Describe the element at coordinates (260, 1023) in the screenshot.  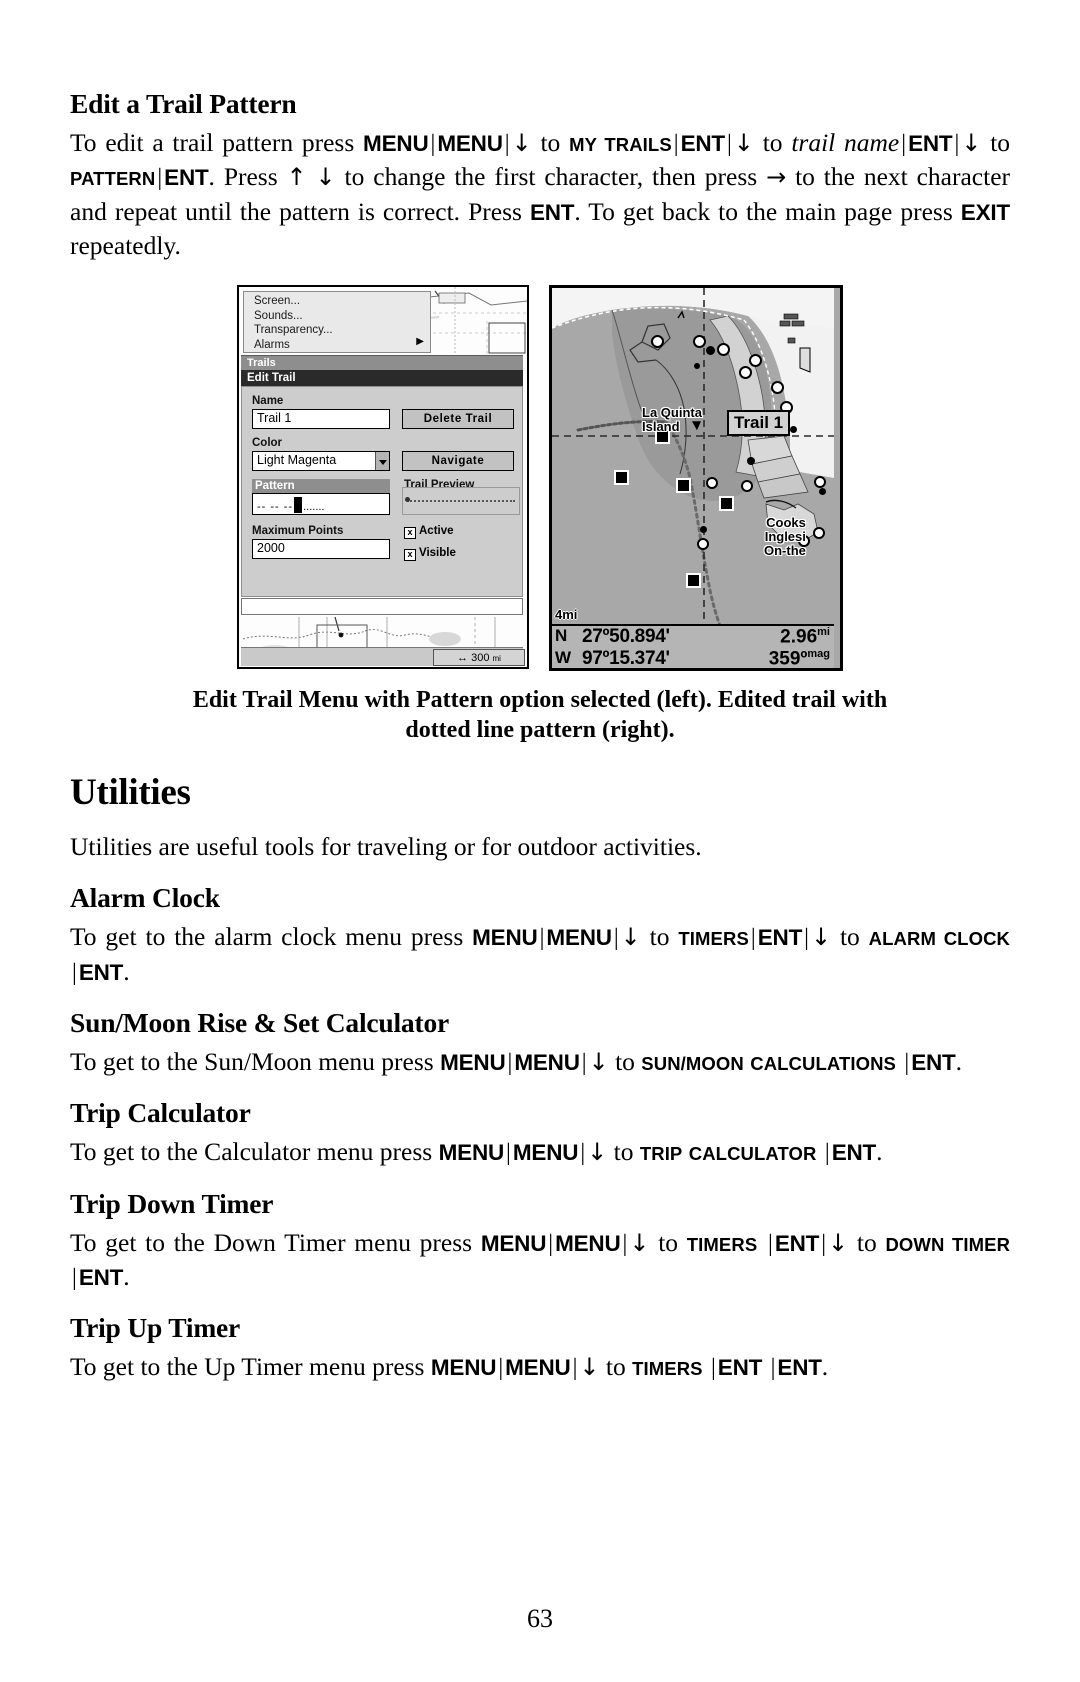
I see `sunmoon-heading: Sun/Moon Rise & Set Calculator` at that location.